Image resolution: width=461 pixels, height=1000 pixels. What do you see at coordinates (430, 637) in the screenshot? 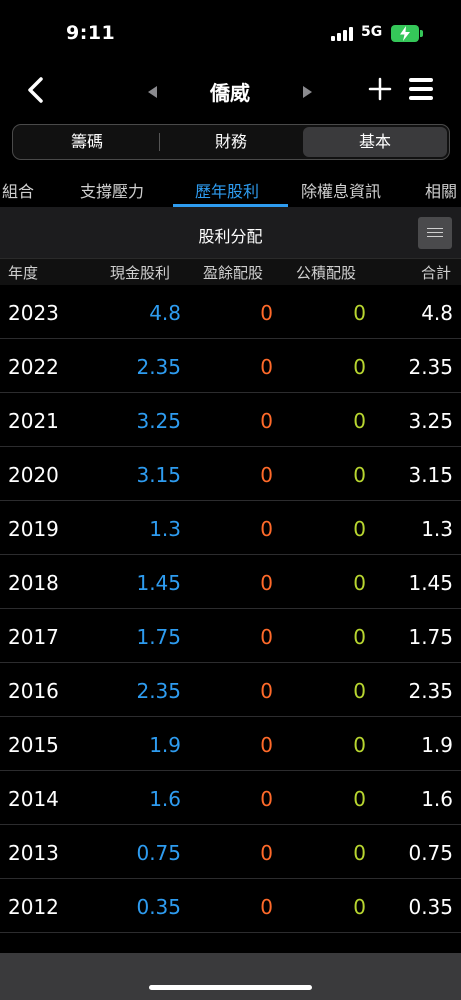
I see `cell-total: 1.75` at bounding box center [430, 637].